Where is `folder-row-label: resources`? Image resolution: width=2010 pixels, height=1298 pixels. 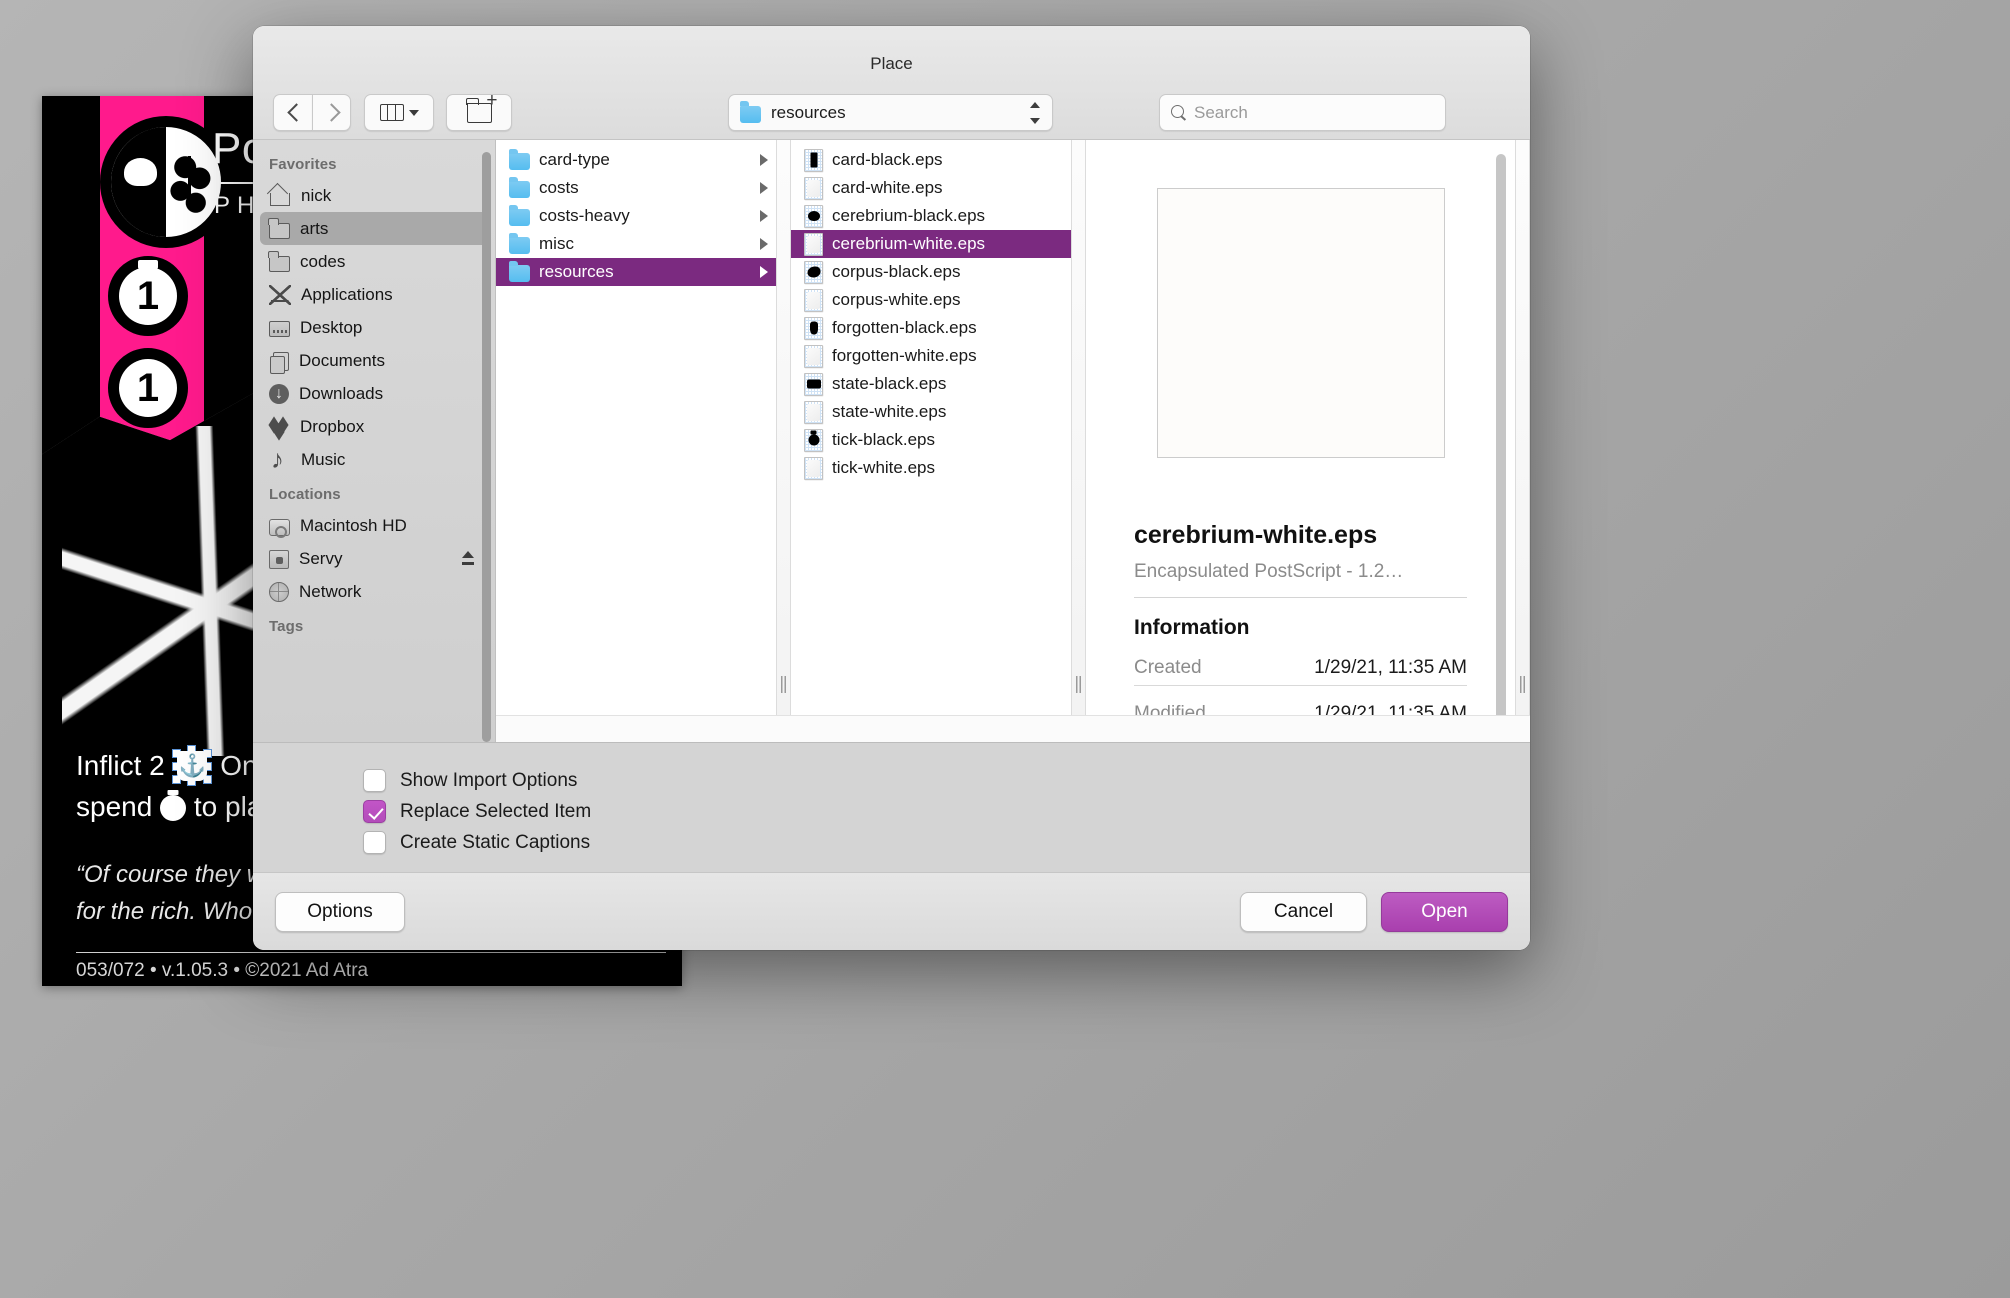 folder-row-label: resources is located at coordinates (576, 271).